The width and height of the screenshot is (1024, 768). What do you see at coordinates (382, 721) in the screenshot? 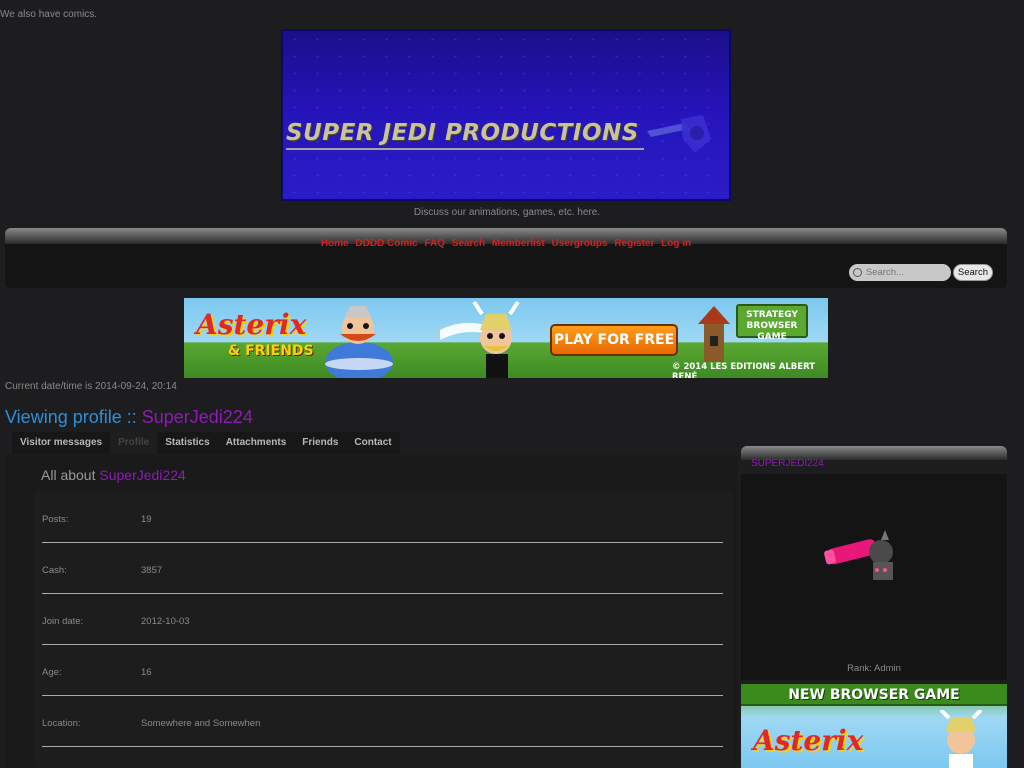
I see `detail-row-location: Location: Somewhere and Somewhen` at bounding box center [382, 721].